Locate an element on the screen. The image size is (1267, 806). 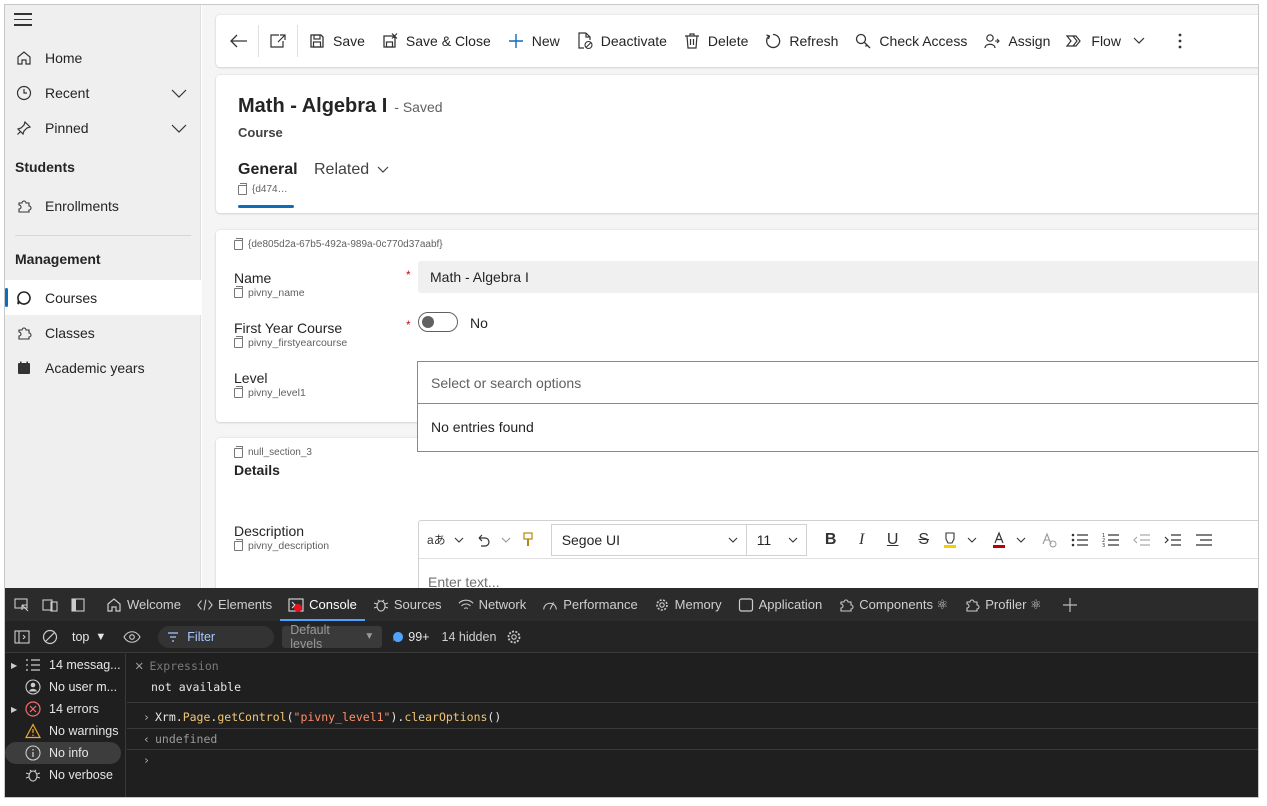
pin-icon is located at coordinates (24, 128).